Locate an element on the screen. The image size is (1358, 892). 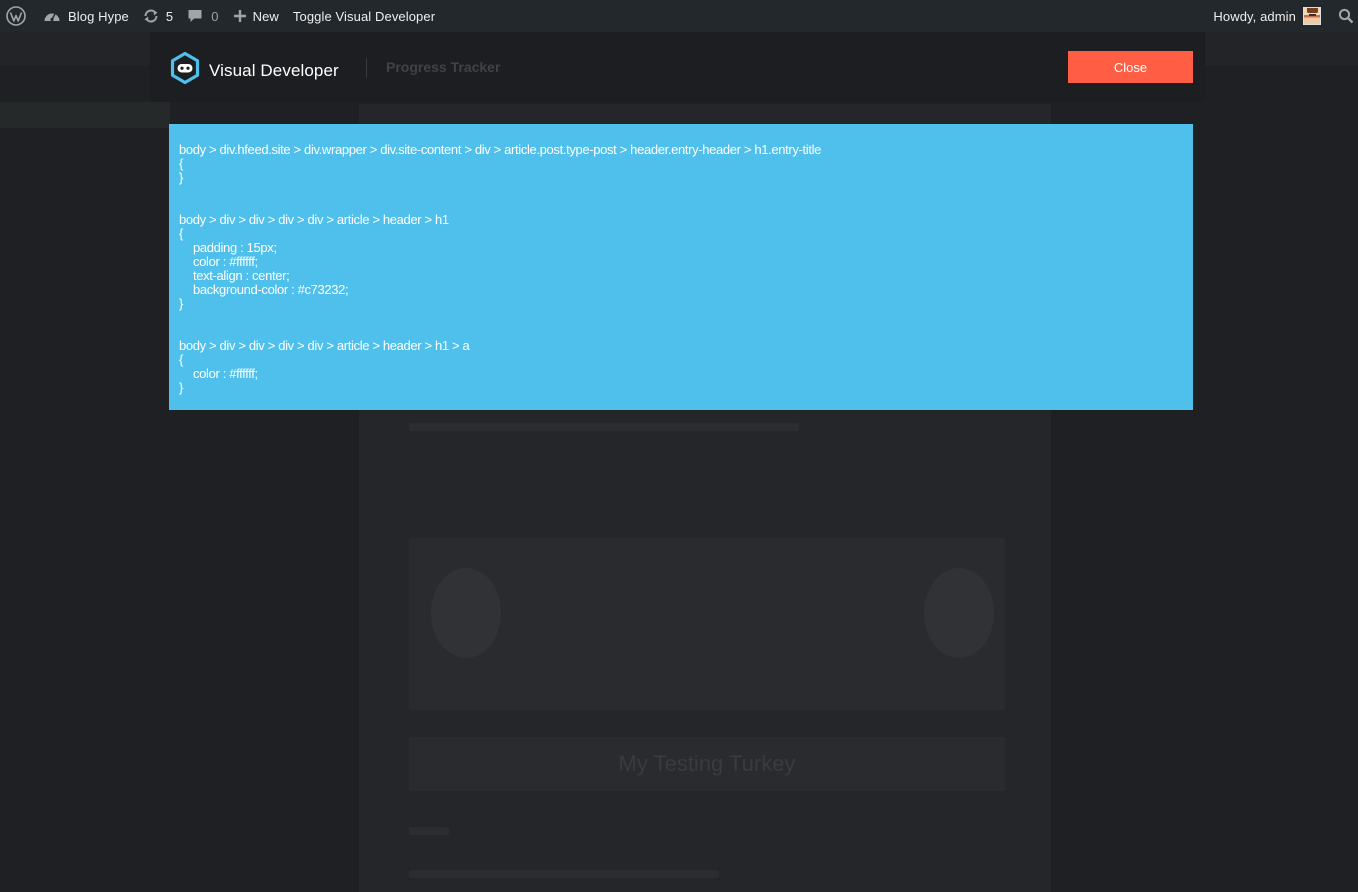
new-content-link: New is located at coordinates (256, 16).